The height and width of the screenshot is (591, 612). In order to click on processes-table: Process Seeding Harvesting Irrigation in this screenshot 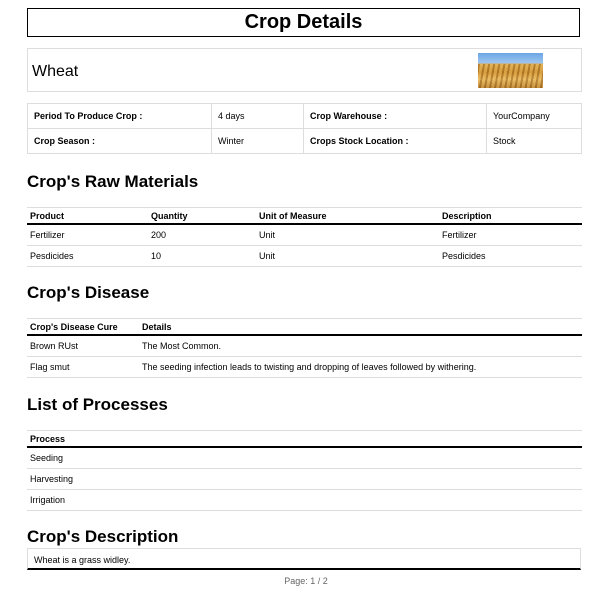, I will do `click(304, 470)`.